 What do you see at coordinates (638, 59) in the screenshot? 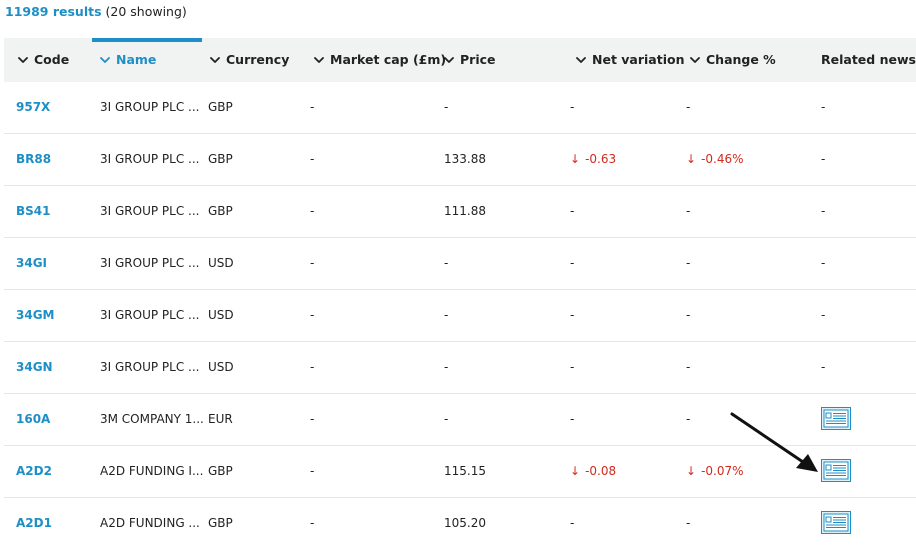
I see `column-header-label: Net variation` at bounding box center [638, 59].